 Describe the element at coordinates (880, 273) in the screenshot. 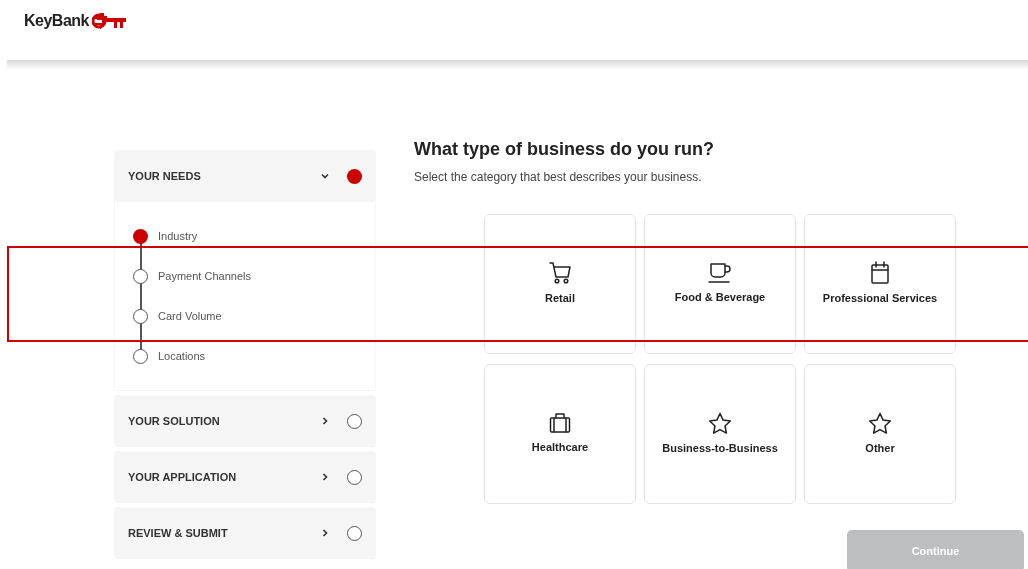

I see `calendar-icon` at that location.